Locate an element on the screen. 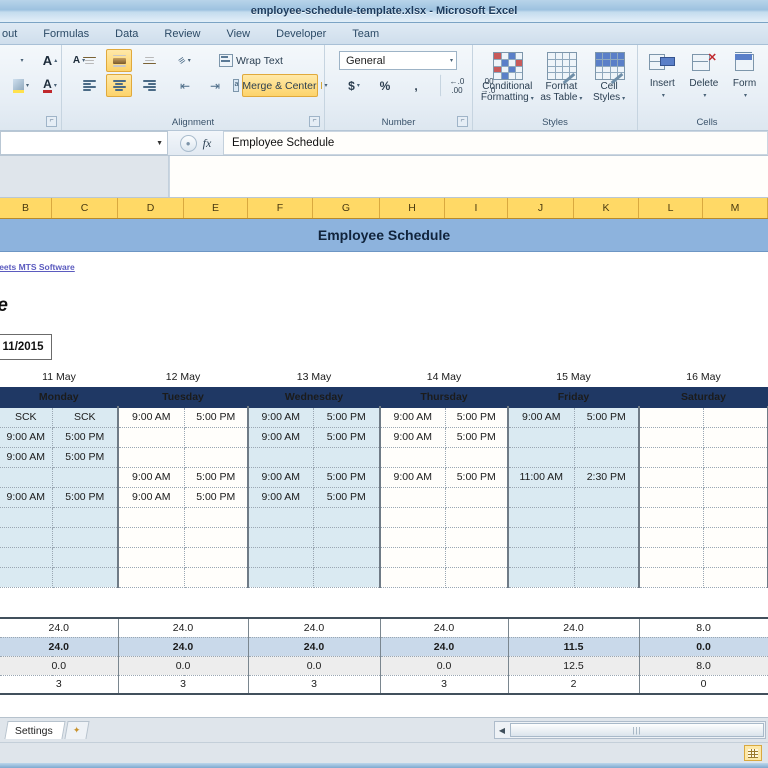  schedule-cell: 2:30 PM is located at coordinates (607, 477).